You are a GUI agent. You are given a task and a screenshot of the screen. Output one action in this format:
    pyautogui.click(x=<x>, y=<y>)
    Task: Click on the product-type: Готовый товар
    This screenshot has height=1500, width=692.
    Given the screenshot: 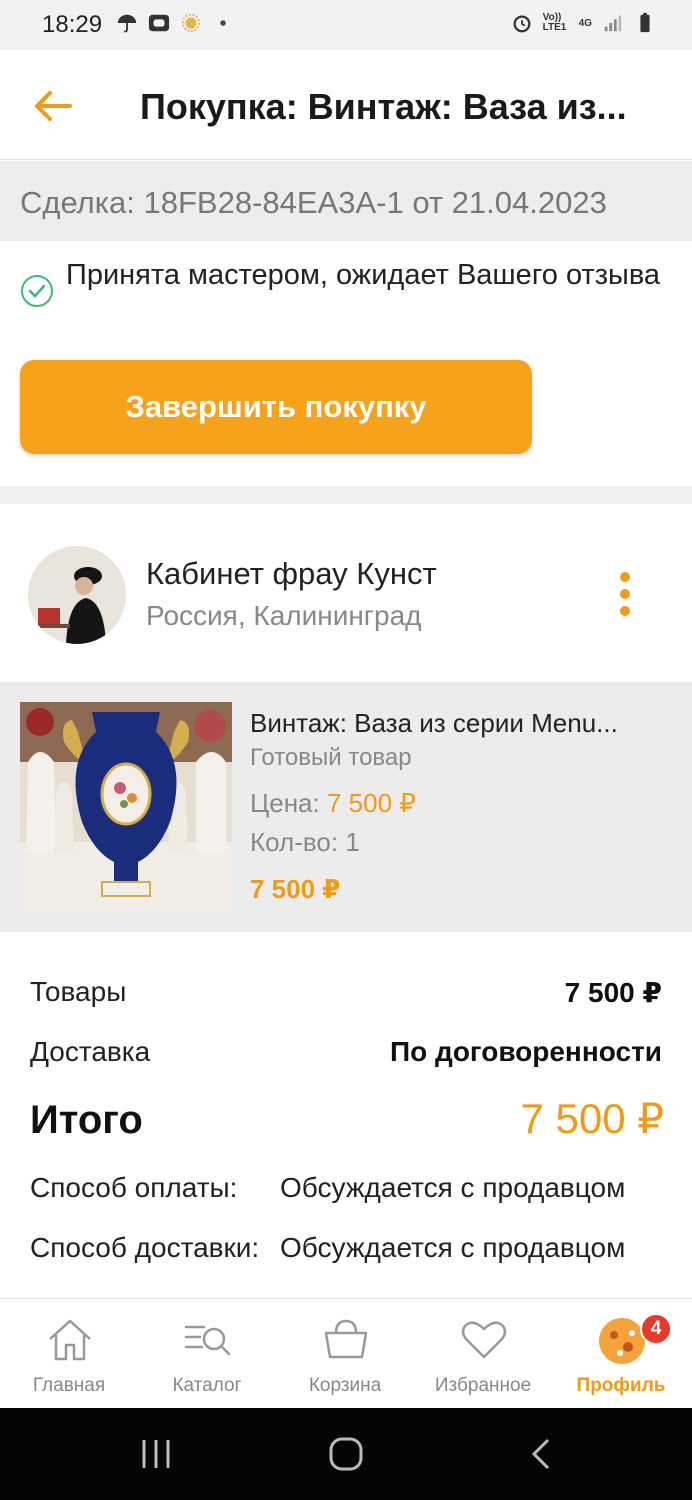 What is the action you would take?
    pyautogui.click(x=331, y=757)
    